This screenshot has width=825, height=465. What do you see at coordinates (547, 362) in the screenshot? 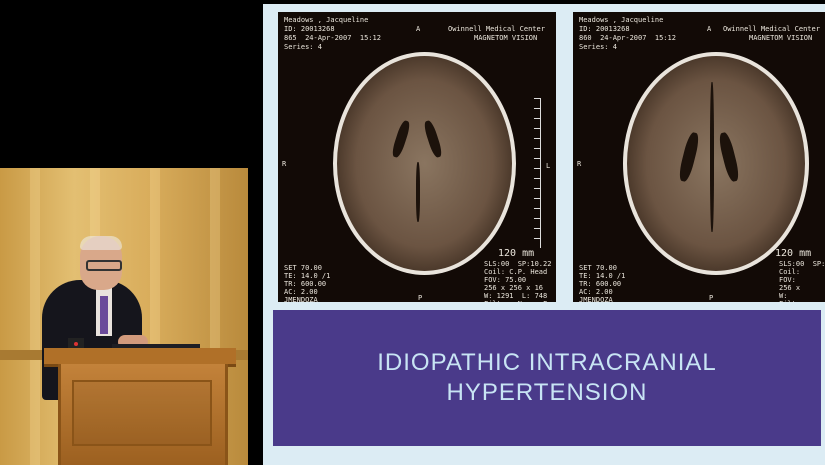
I see `slide-title-line-1: IDIOPATHIC INTRACRANIAL` at bounding box center [547, 362].